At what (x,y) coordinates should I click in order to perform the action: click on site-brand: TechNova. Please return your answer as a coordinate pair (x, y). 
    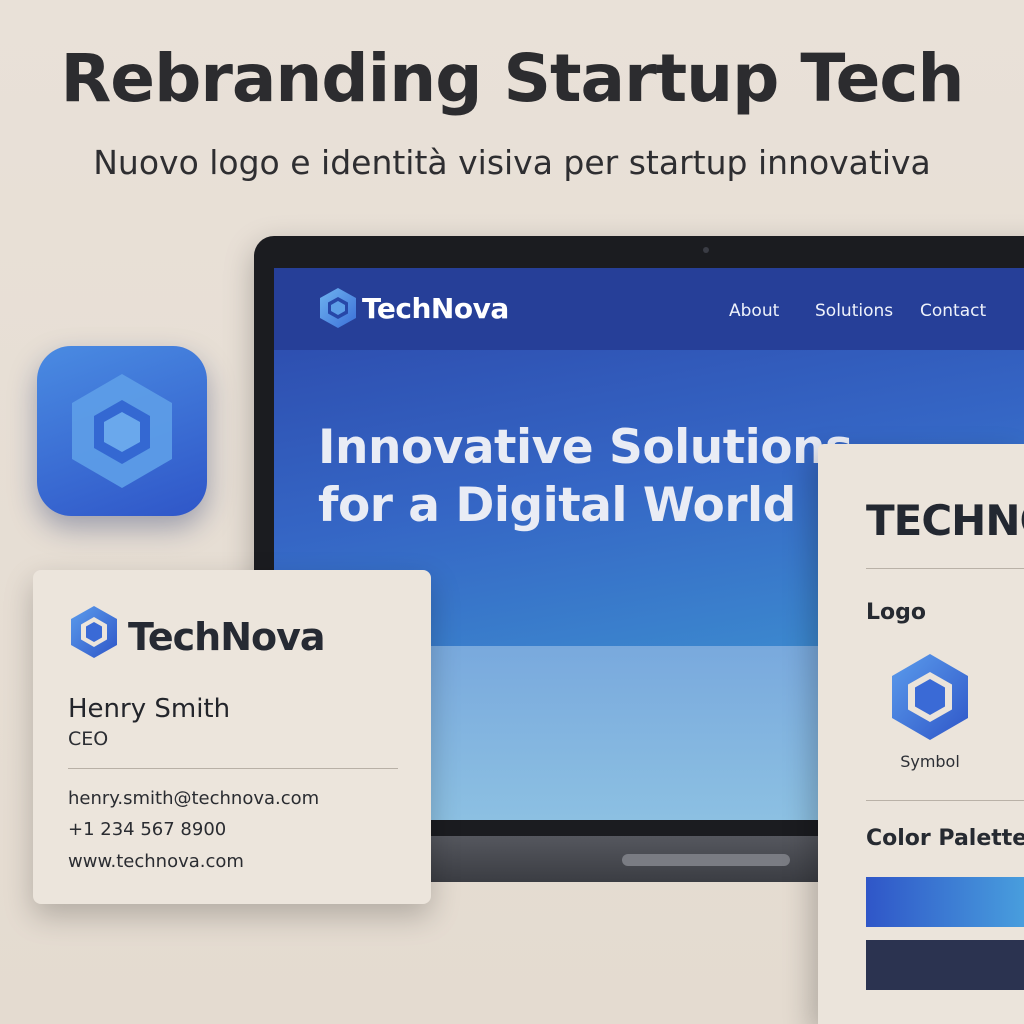
    Looking at the image, I should click on (435, 308).